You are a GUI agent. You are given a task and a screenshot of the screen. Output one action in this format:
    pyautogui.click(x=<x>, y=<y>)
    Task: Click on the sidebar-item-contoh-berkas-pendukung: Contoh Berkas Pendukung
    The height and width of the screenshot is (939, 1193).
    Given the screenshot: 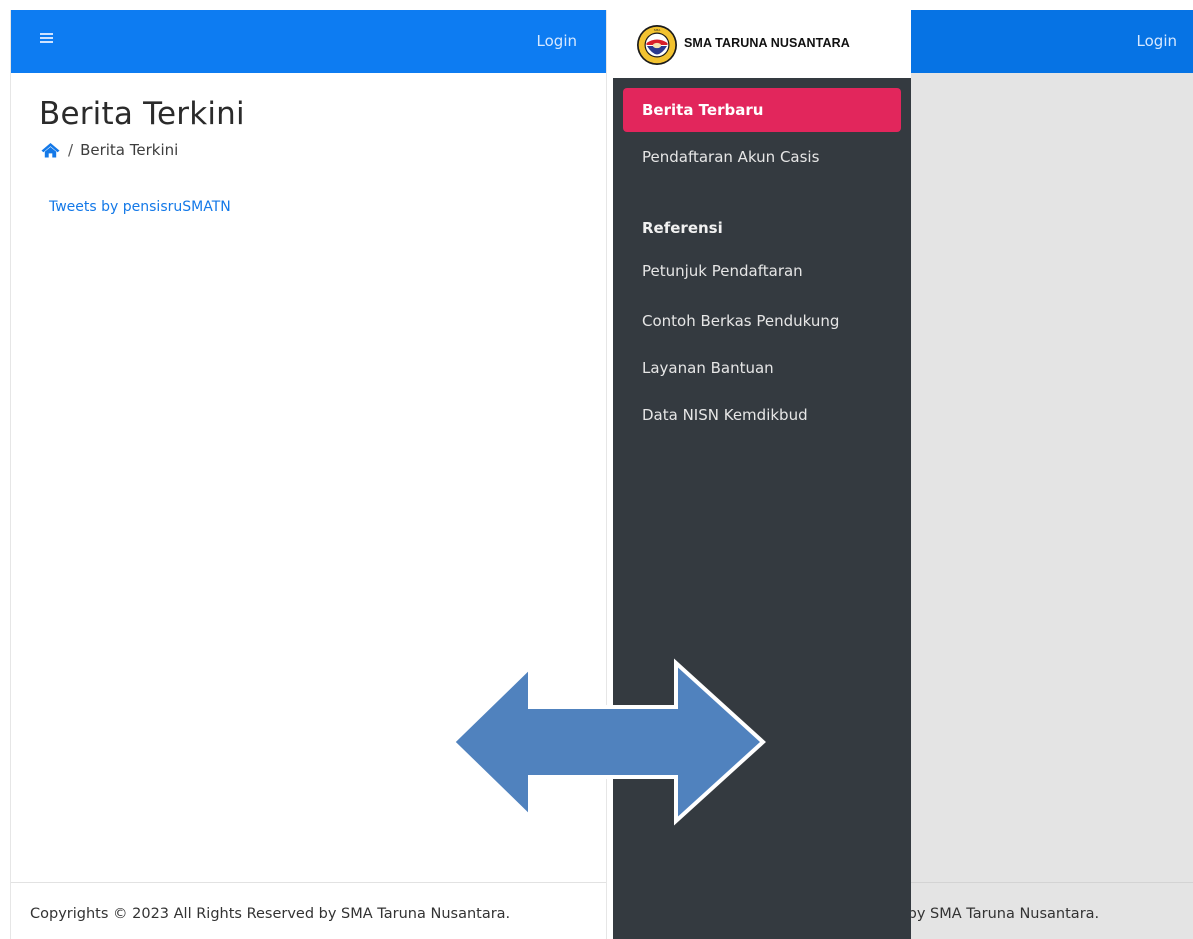 What is the action you would take?
    pyautogui.click(x=762, y=321)
    